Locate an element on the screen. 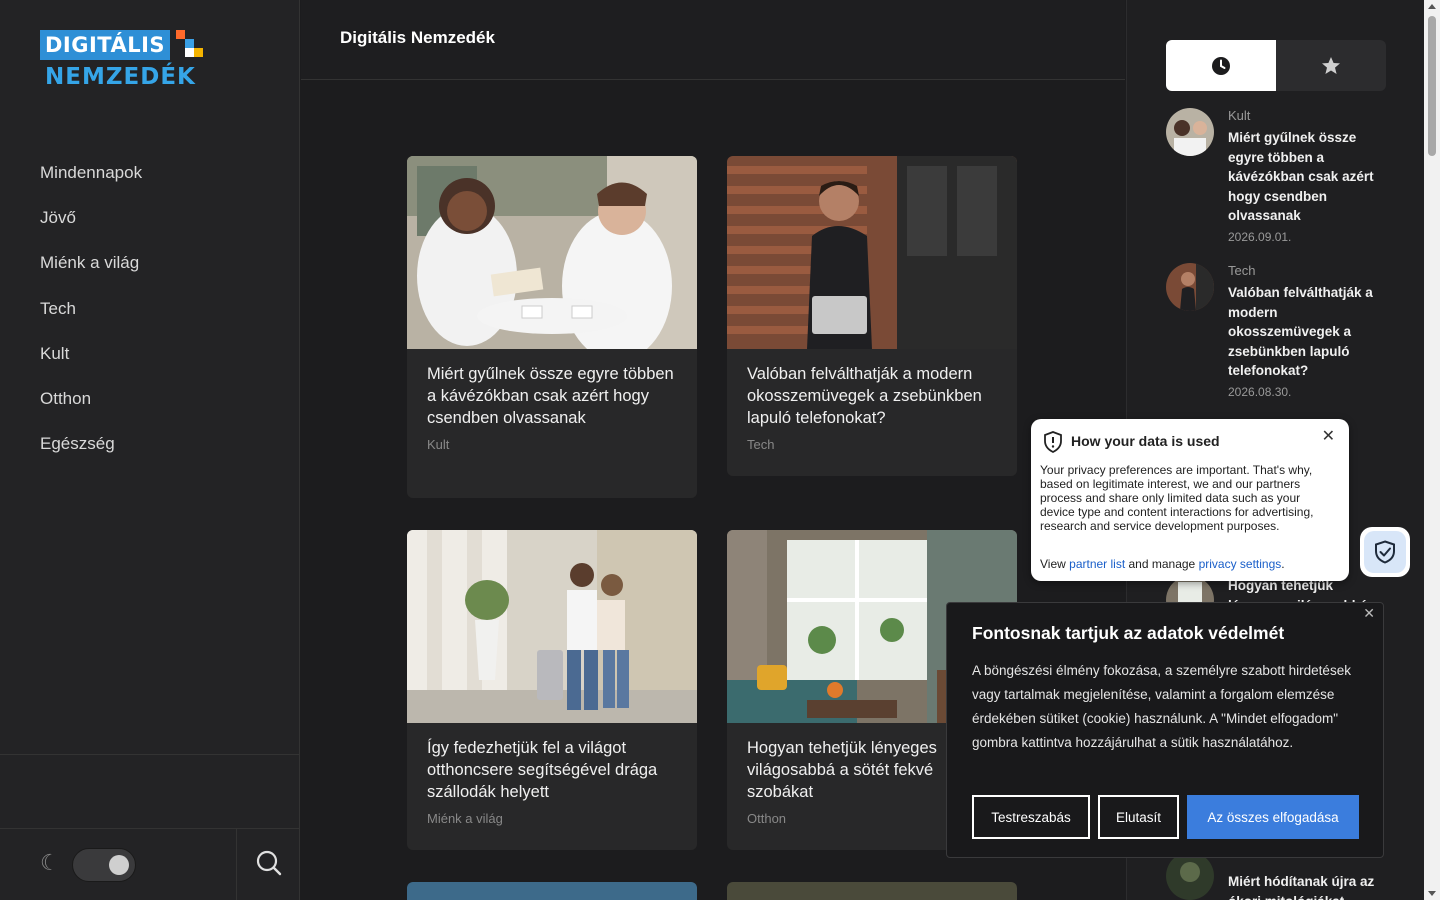 This screenshot has height=900, width=1440. page-scrollbar is located at coordinates (1432, 450).